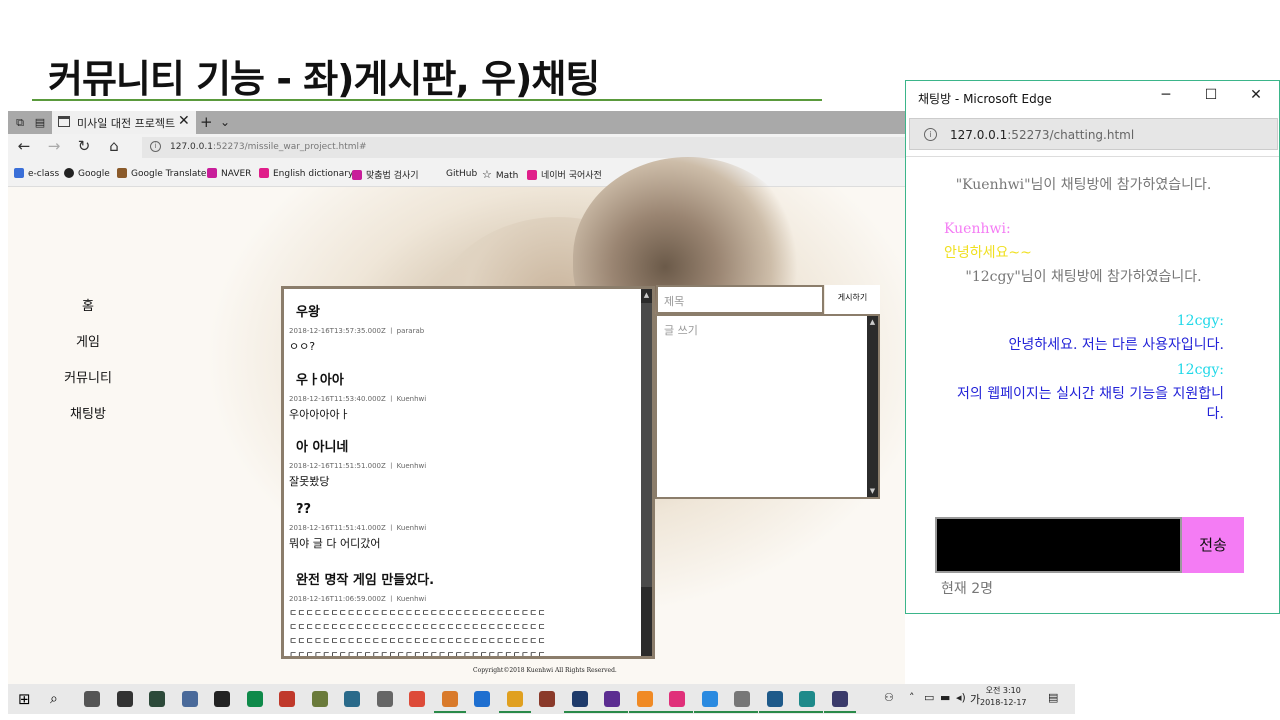 The width and height of the screenshot is (1280, 720). Describe the element at coordinates (40, 122) in the screenshot. I see `tab-preview-icon: ▤` at that location.